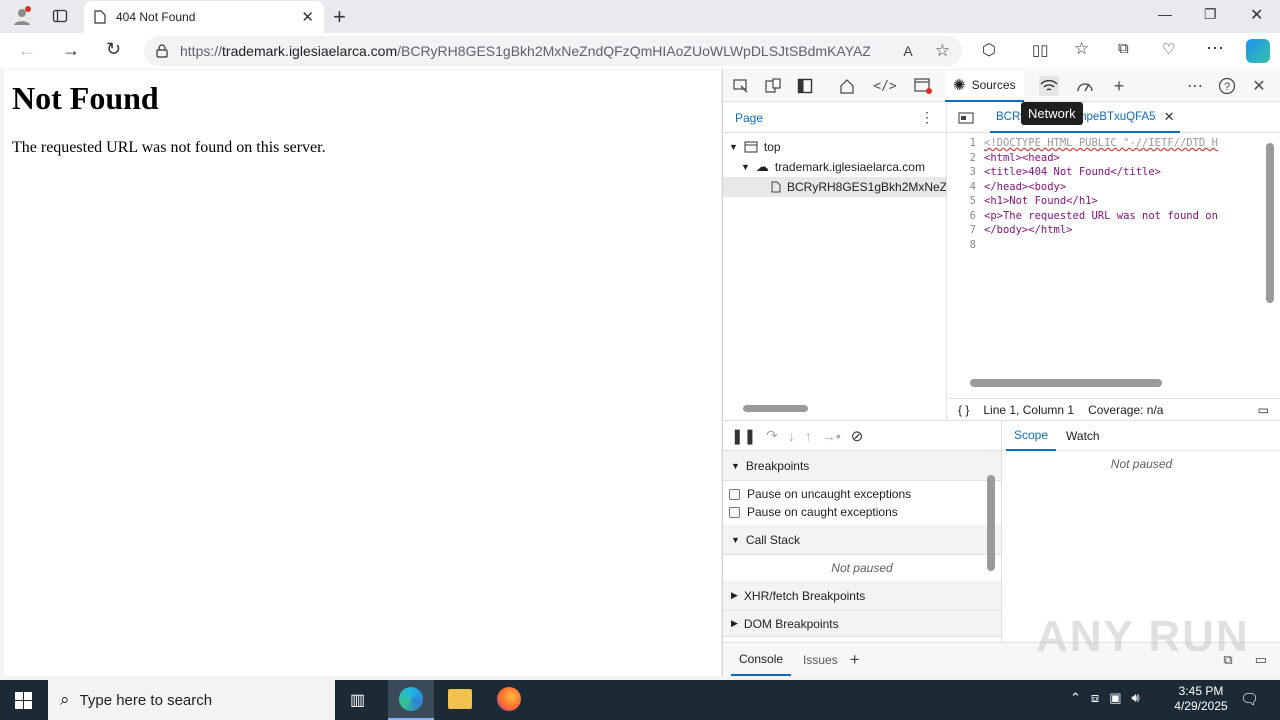  What do you see at coordinates (1093, 215) in the screenshot?
I see `code-line: 6 <p>The requested URL was not found on` at bounding box center [1093, 215].